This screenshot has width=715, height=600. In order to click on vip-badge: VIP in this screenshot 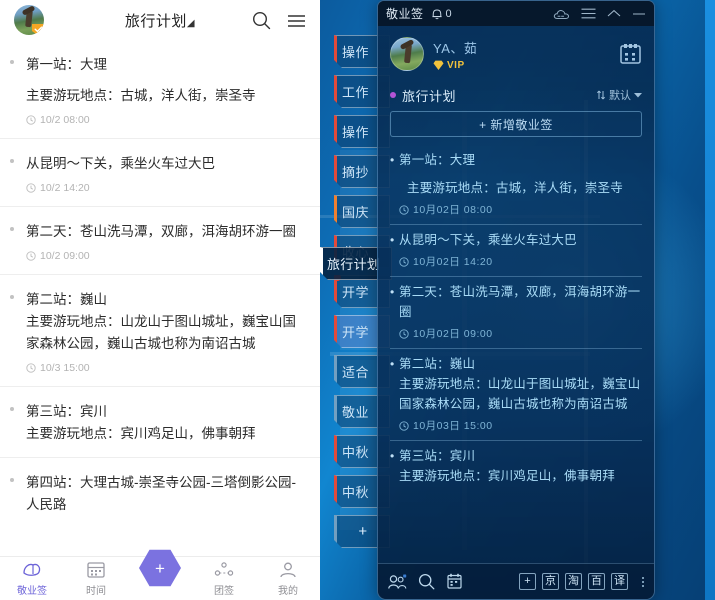, I will do `click(455, 65)`.